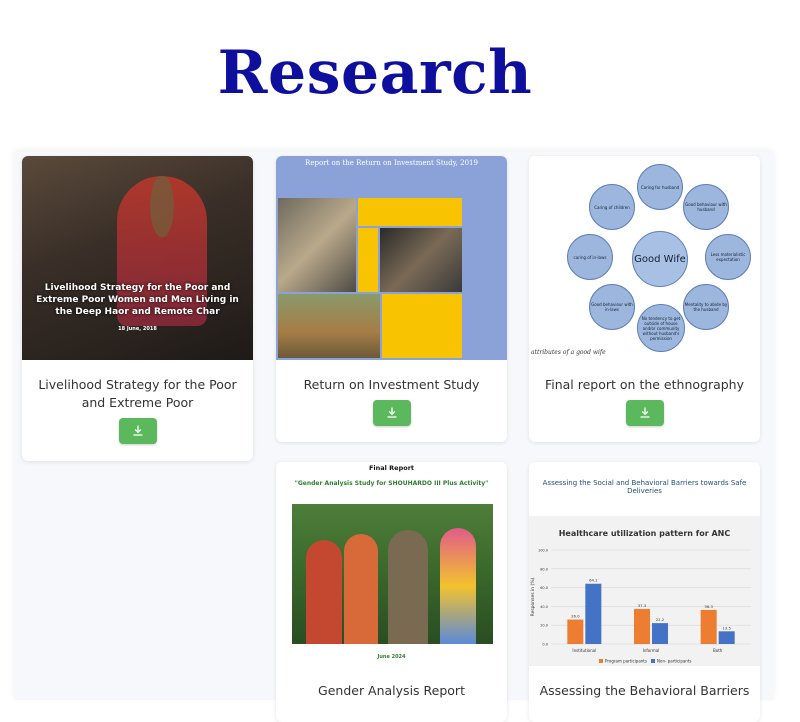  What do you see at coordinates (317, 245) in the screenshot?
I see `photo-people` at bounding box center [317, 245].